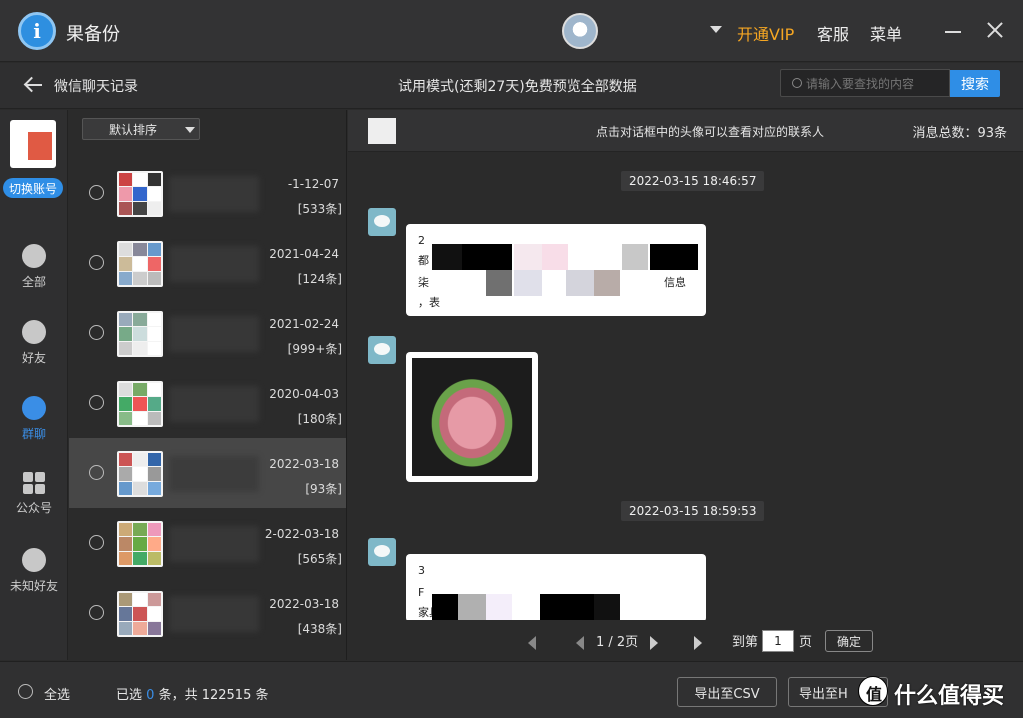 The height and width of the screenshot is (718, 1023). What do you see at coordinates (319, 629) in the screenshot?
I see `conversation-count: [438条]` at bounding box center [319, 629].